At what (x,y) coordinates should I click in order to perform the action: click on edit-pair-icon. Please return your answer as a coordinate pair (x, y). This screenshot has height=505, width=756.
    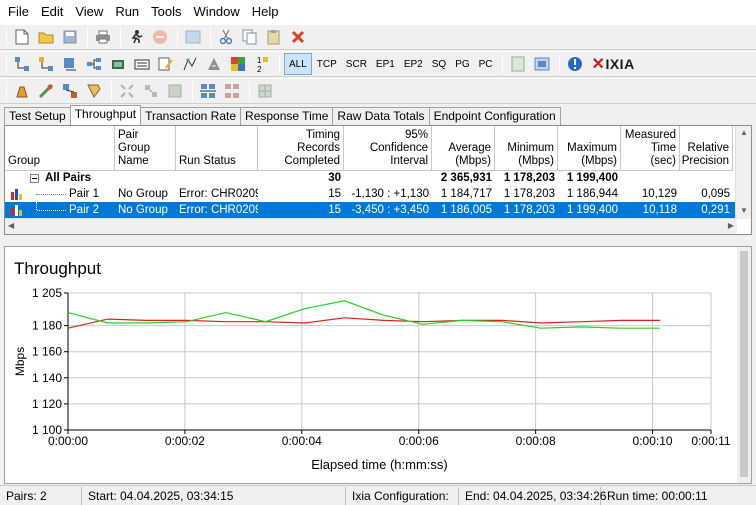
    Looking at the image, I should click on (70, 64).